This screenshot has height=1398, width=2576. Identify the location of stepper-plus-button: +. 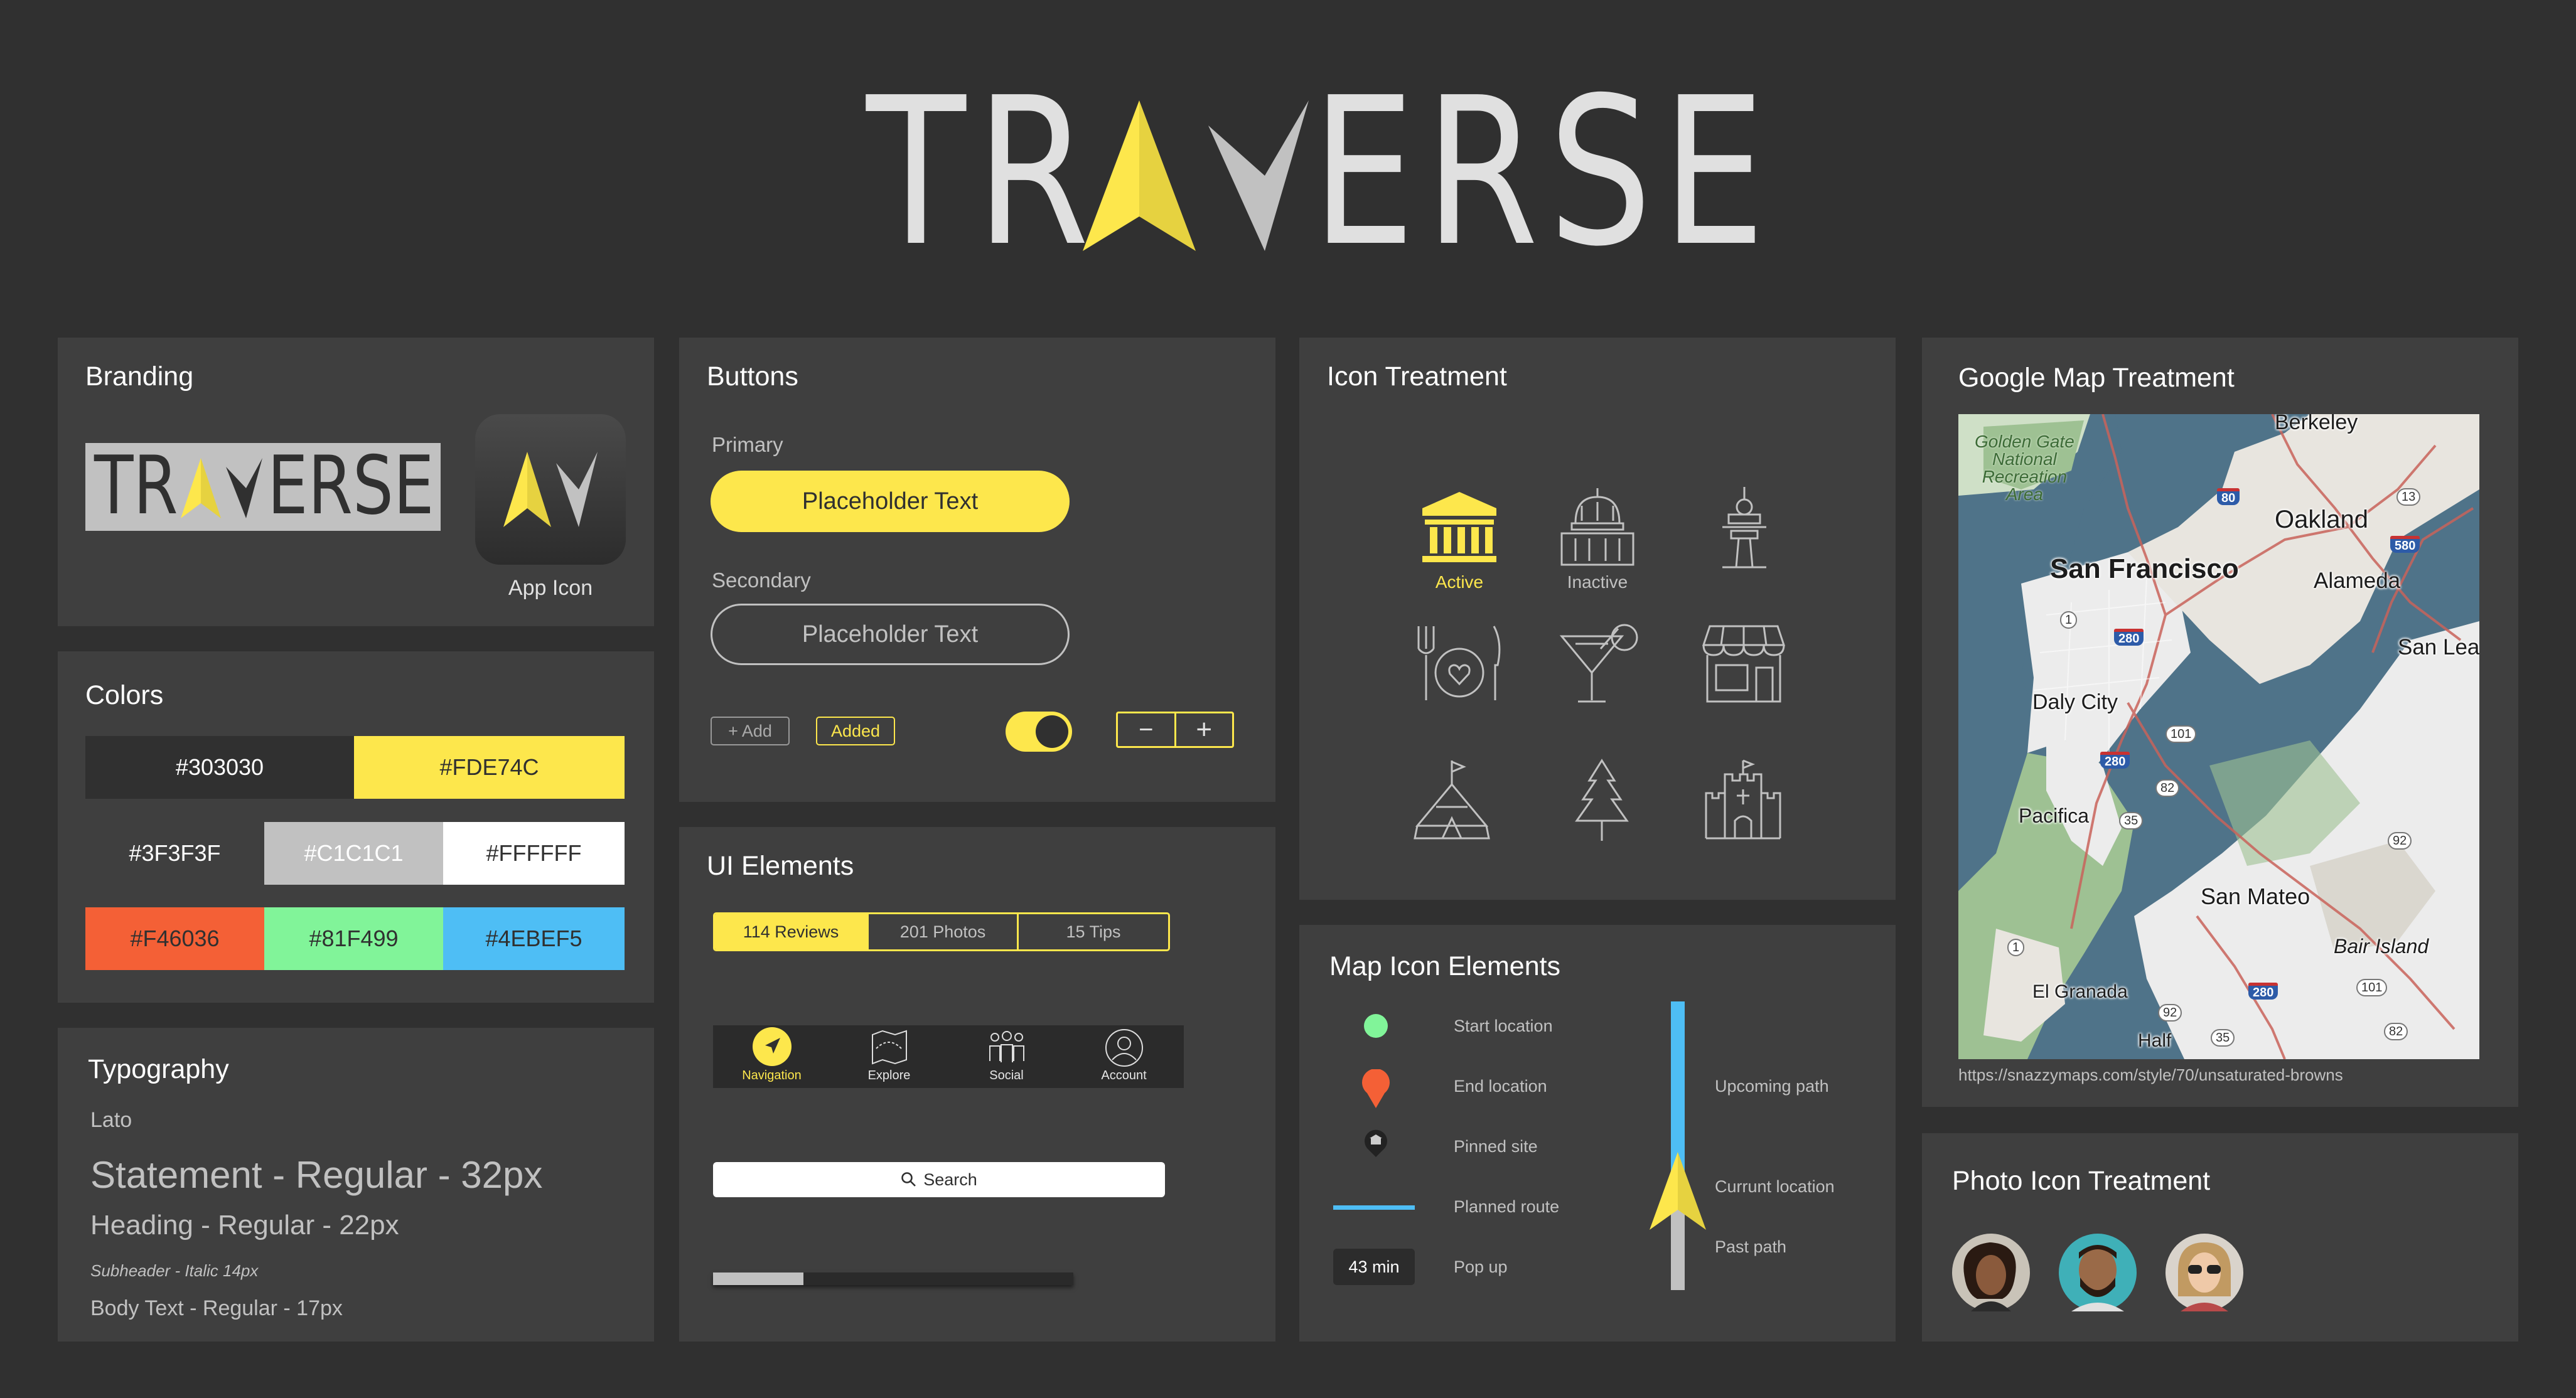
(1204, 729).